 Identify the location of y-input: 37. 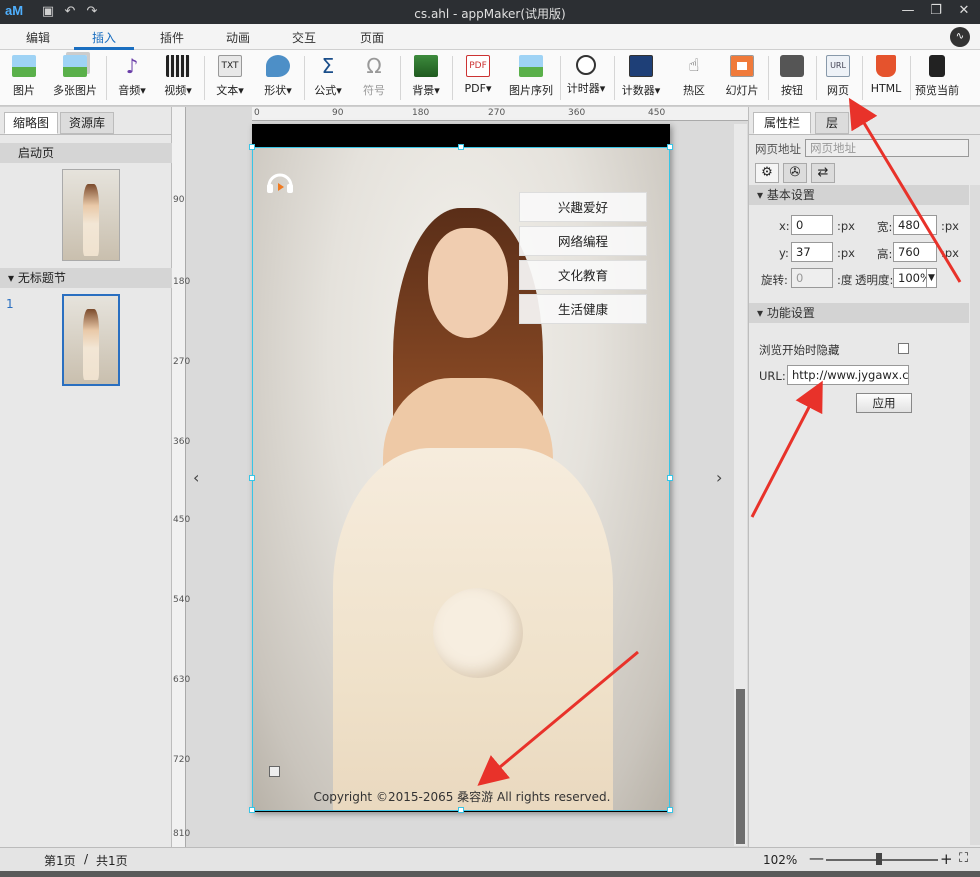
(812, 252).